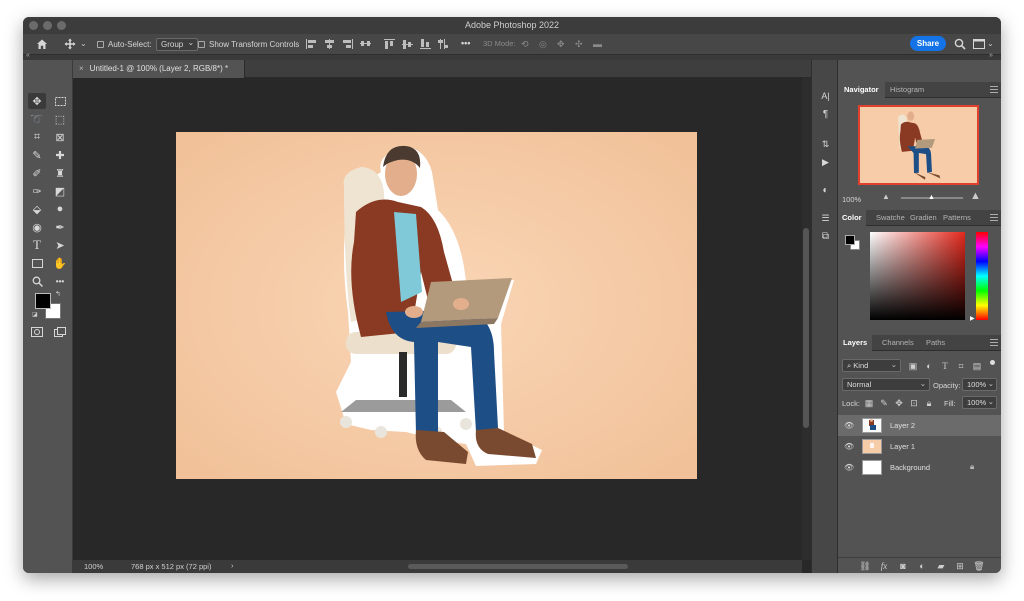  What do you see at coordinates (957, 218) in the screenshot?
I see `tab-patterns: Patterns` at bounding box center [957, 218].